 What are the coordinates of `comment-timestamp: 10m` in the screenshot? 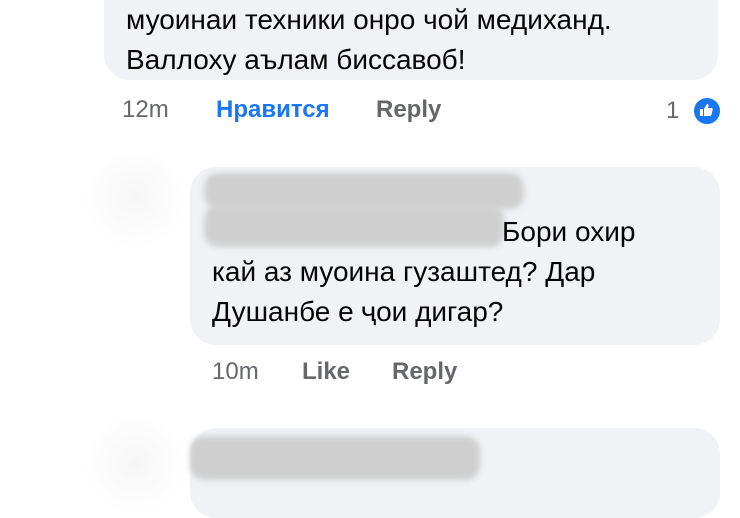 It's located at (235, 372).